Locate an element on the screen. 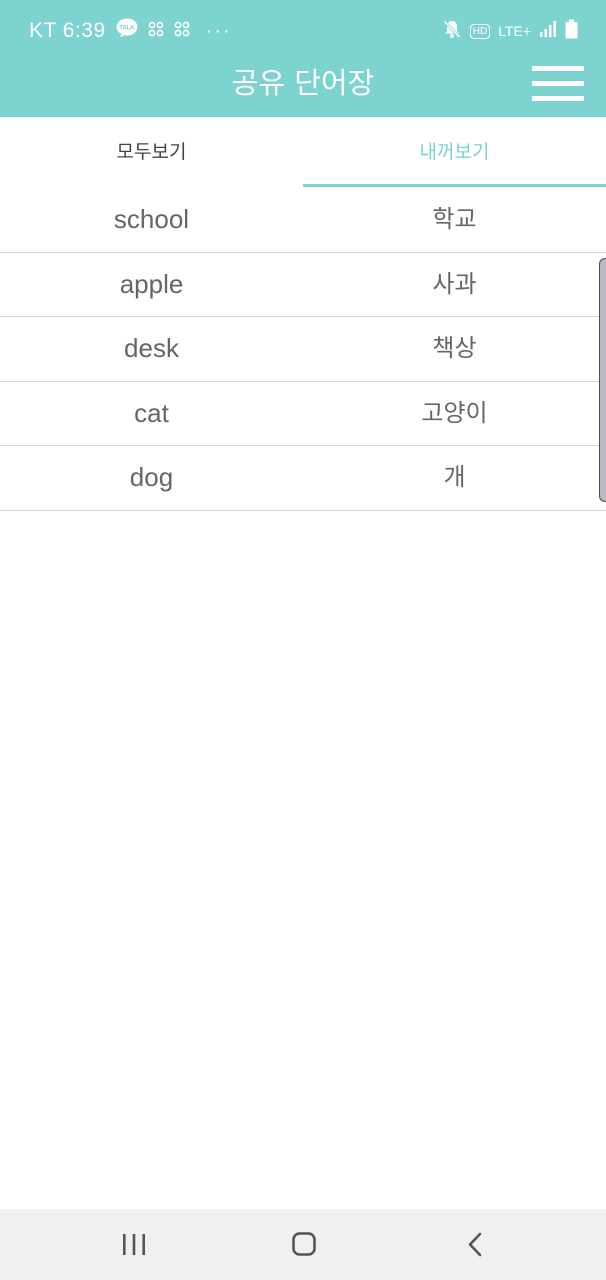  tab-view-mine: 내꺼보기 is located at coordinates (454, 152).